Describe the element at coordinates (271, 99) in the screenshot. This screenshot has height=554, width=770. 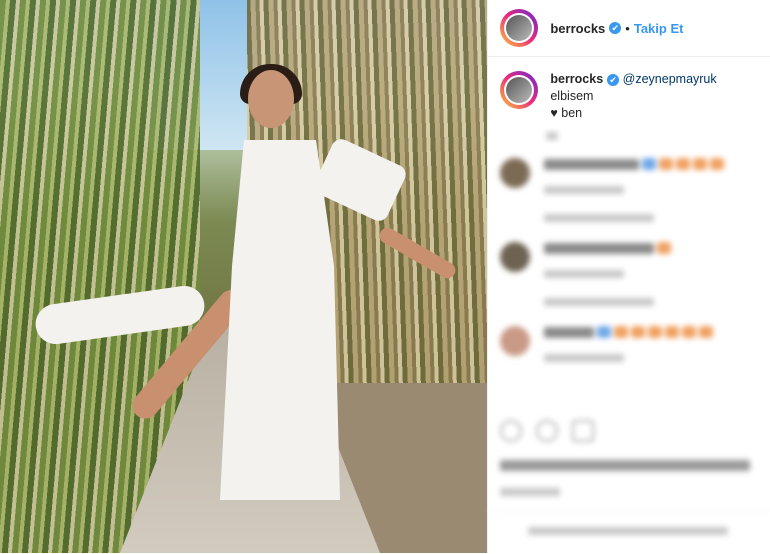
I see `photo-face` at that location.